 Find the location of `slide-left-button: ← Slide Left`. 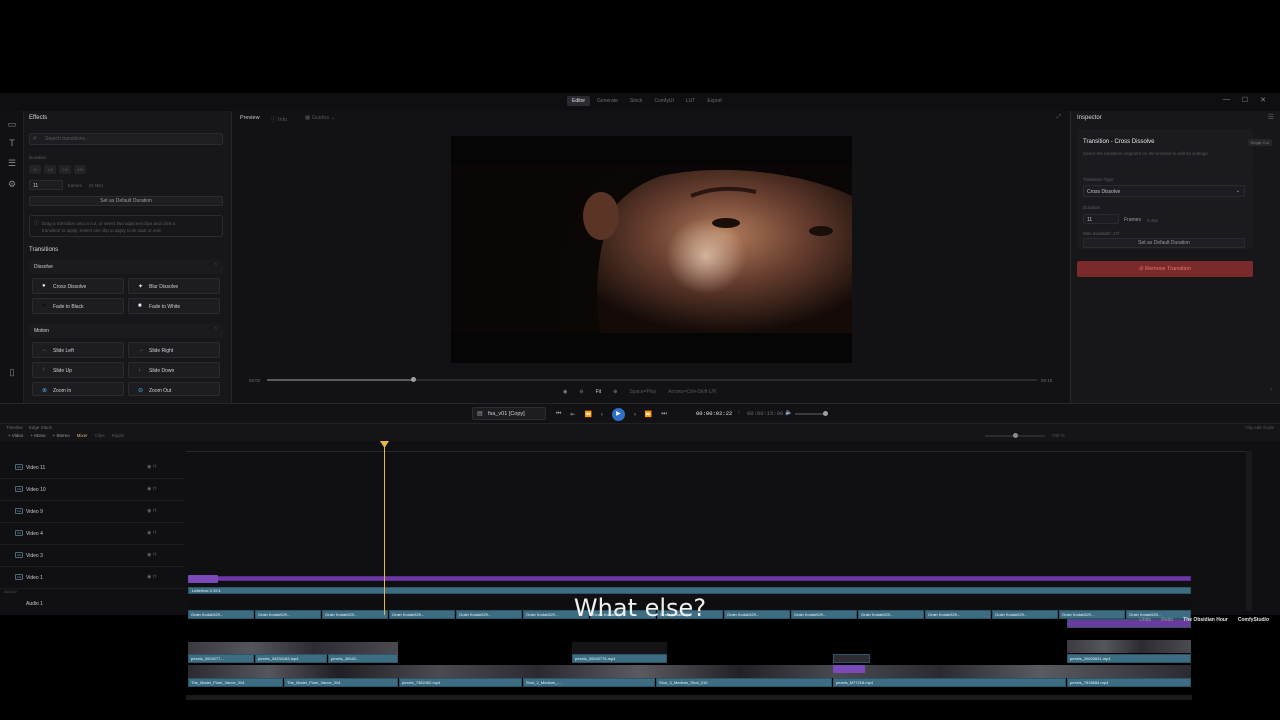

slide-left-button: ← Slide Left is located at coordinates (78, 350).